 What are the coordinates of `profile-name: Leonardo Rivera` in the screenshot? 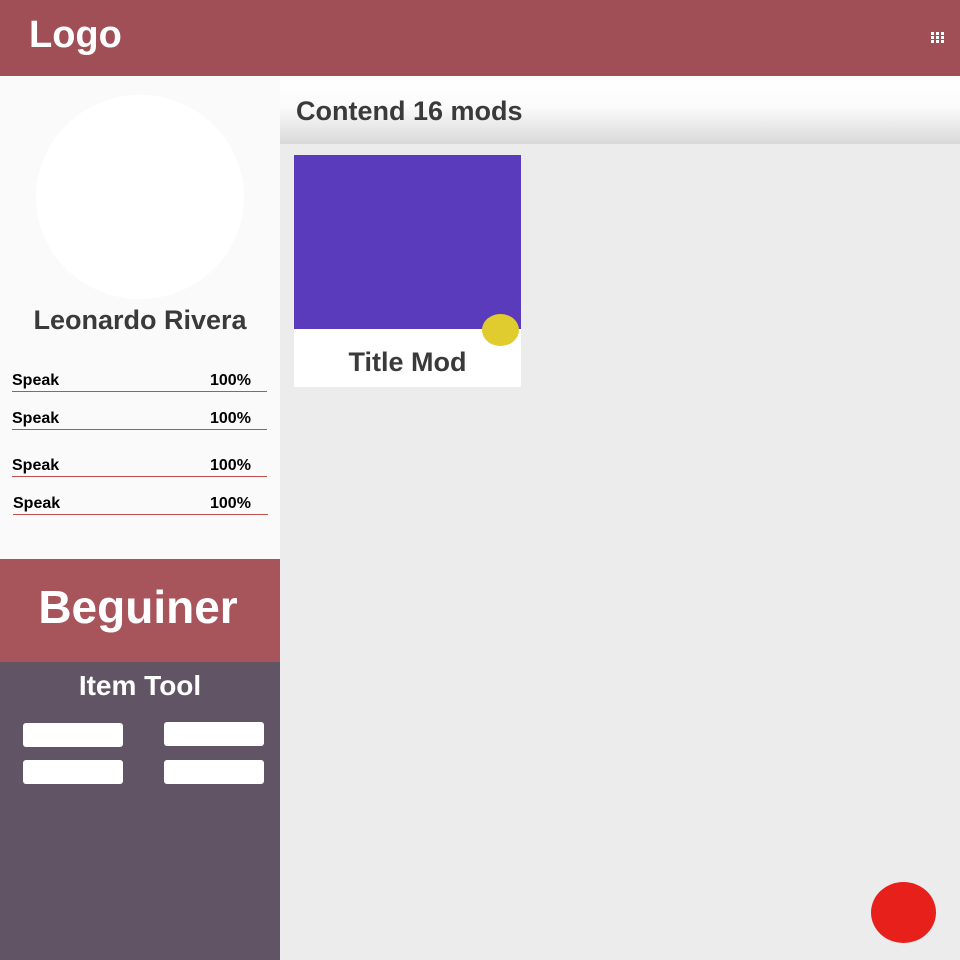 It's located at (140, 320).